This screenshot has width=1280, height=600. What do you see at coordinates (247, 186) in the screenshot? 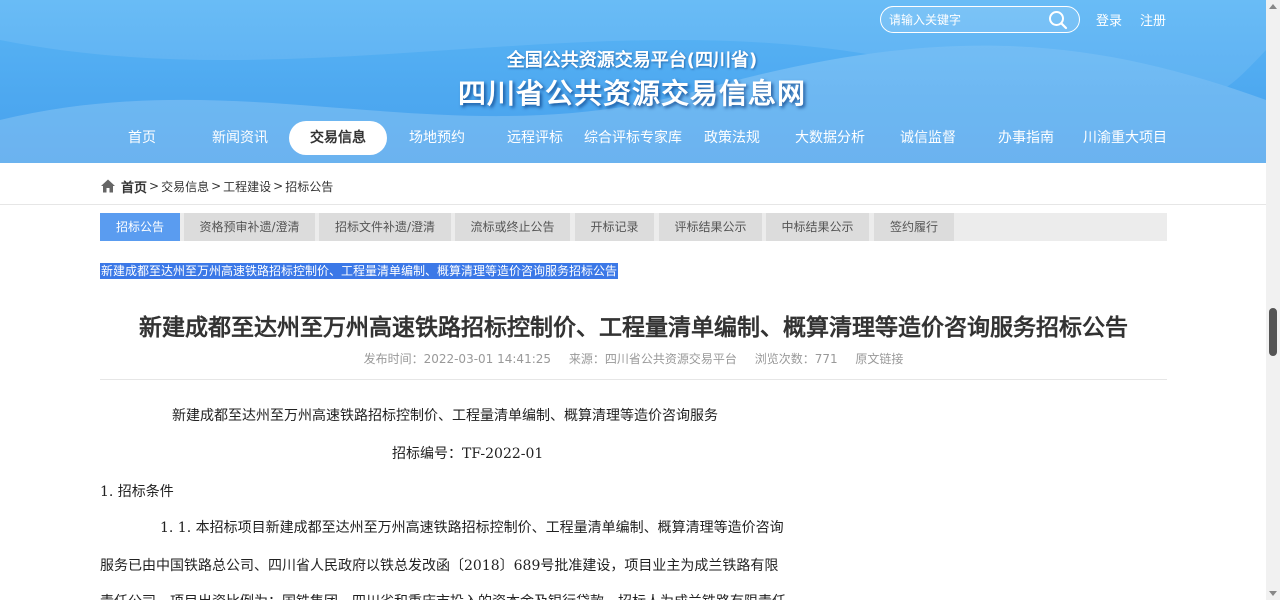
I see `breadcrumb-engineering: 工程建设` at bounding box center [247, 186].